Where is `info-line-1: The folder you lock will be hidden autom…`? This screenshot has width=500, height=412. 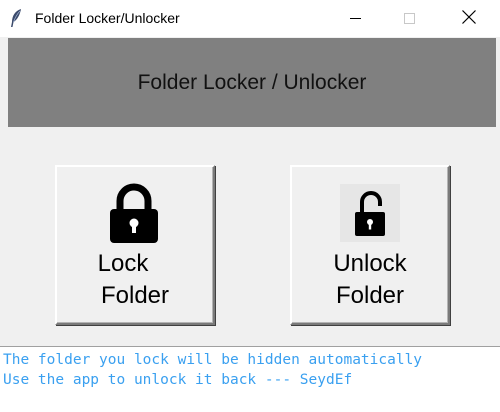
info-line-1: The folder you lock will be hidden autom… is located at coordinates (213, 360).